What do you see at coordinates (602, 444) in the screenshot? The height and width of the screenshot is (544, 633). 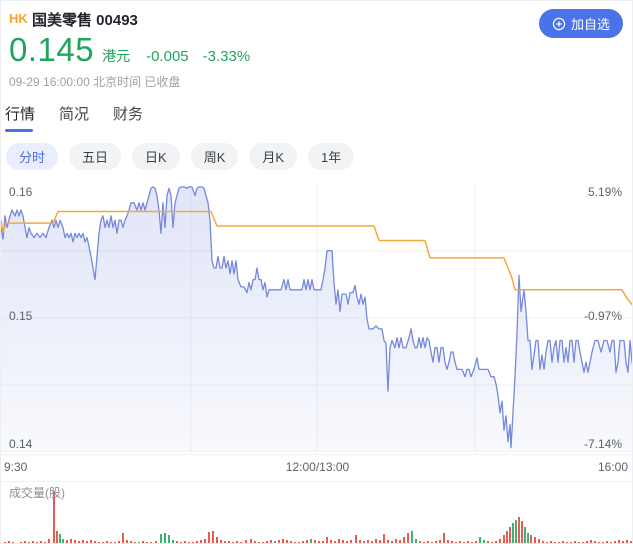 I see `pct-axis-label-low: -7.14%` at bounding box center [602, 444].